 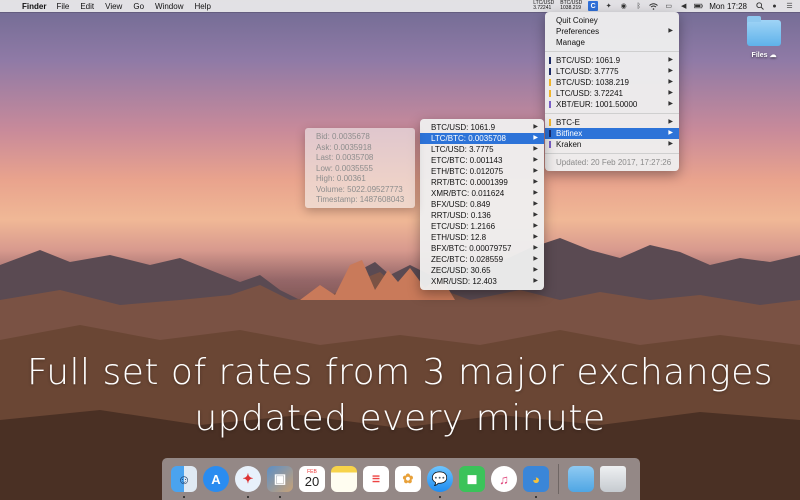 What do you see at coordinates (482, 127) in the screenshot?
I see `pair-item: BTC/USD: 1061.9 ▶` at bounding box center [482, 127].